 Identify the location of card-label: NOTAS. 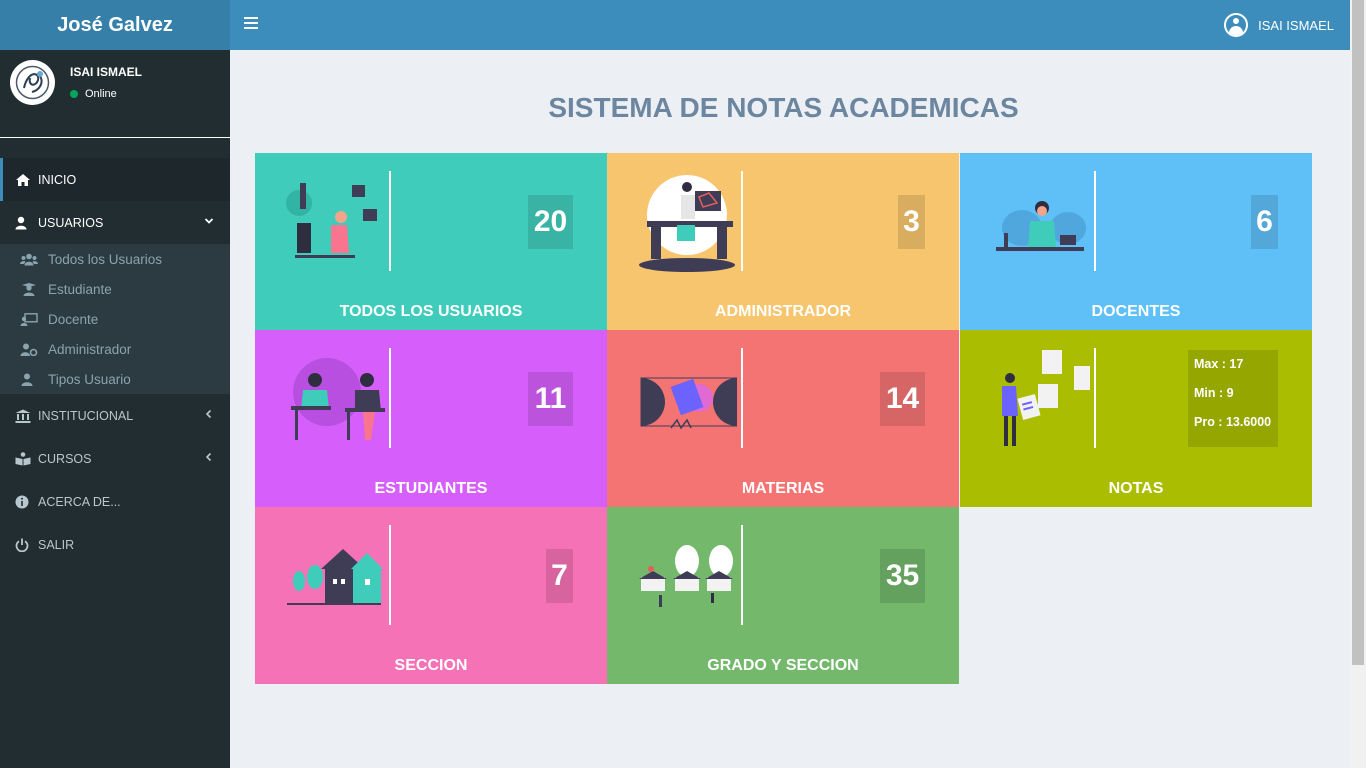
(1136, 488).